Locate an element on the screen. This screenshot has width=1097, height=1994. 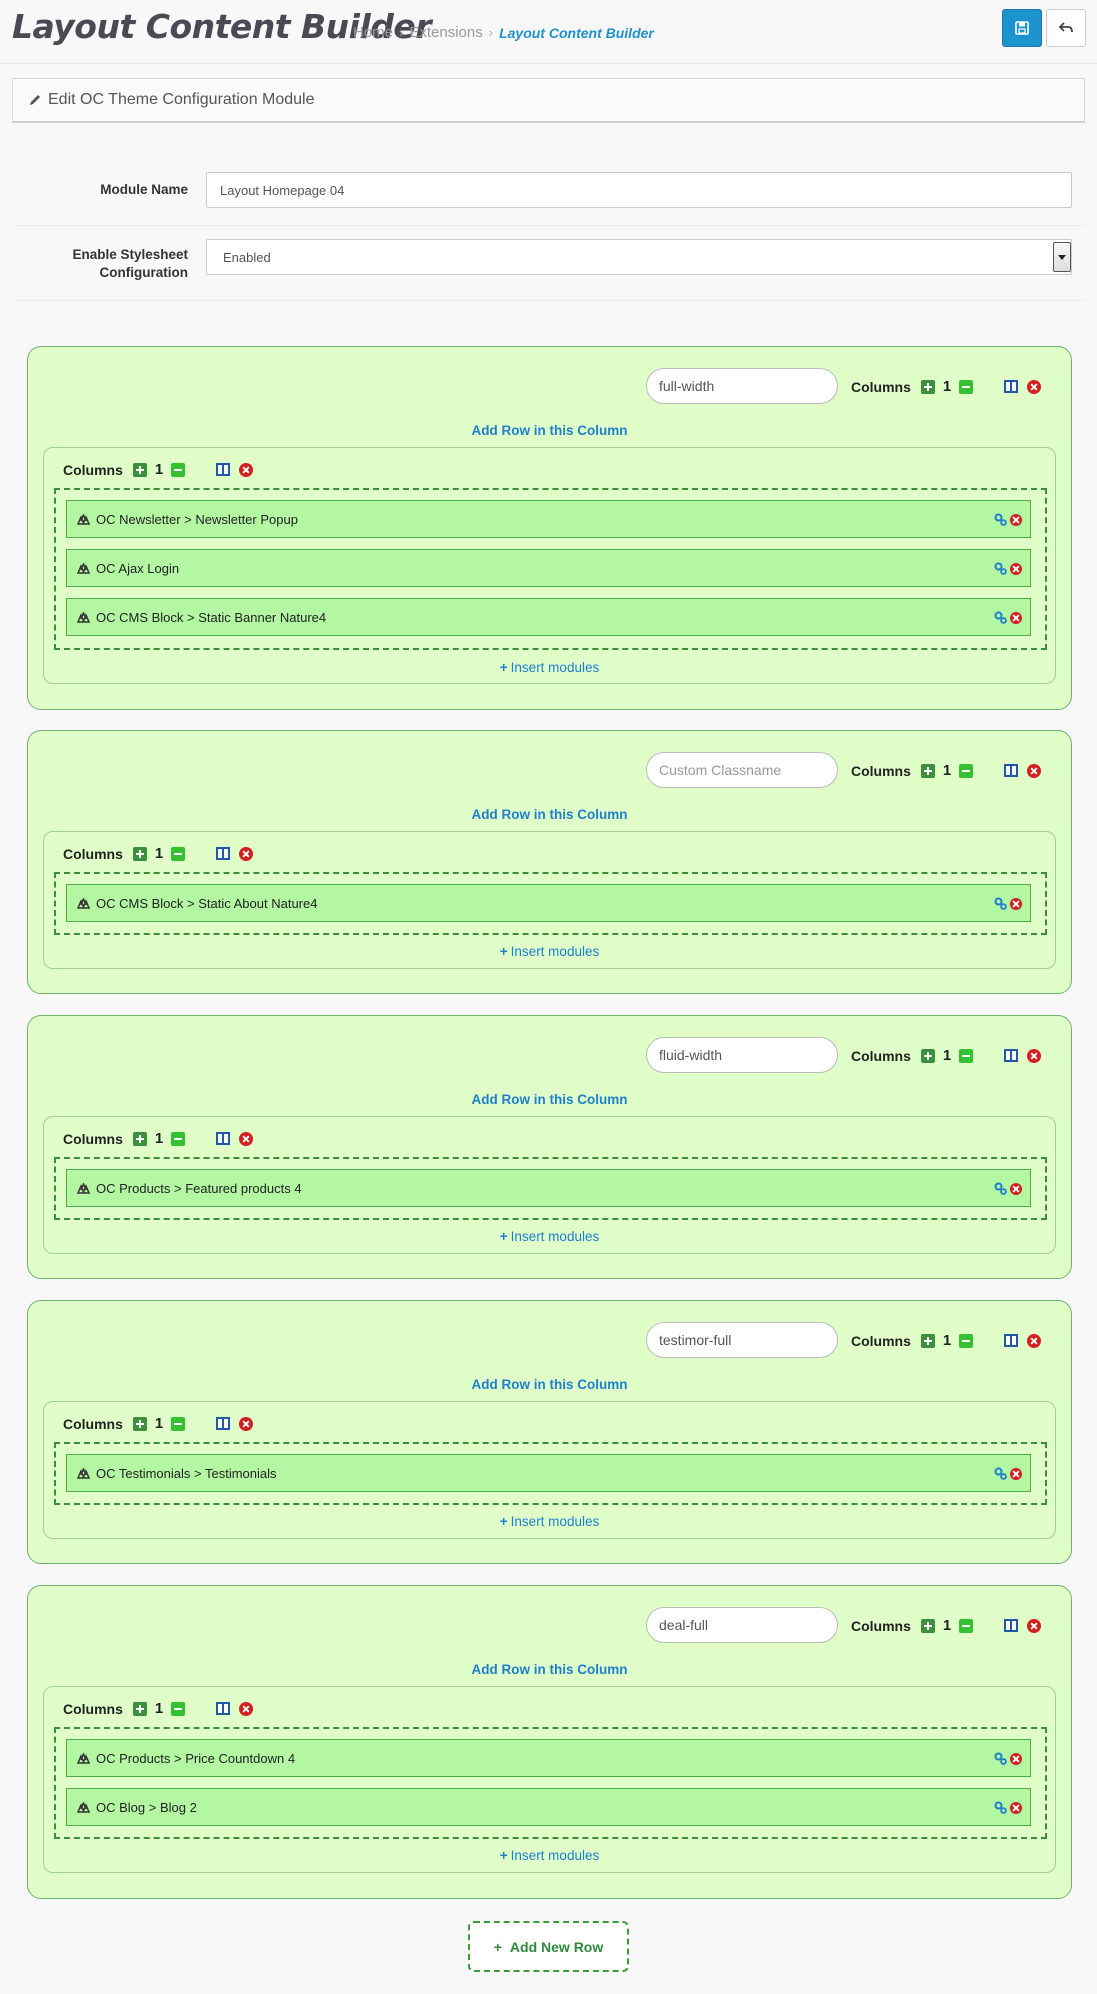
module-drop-zone: OC Products > Featured products 4 is located at coordinates (550, 1188).